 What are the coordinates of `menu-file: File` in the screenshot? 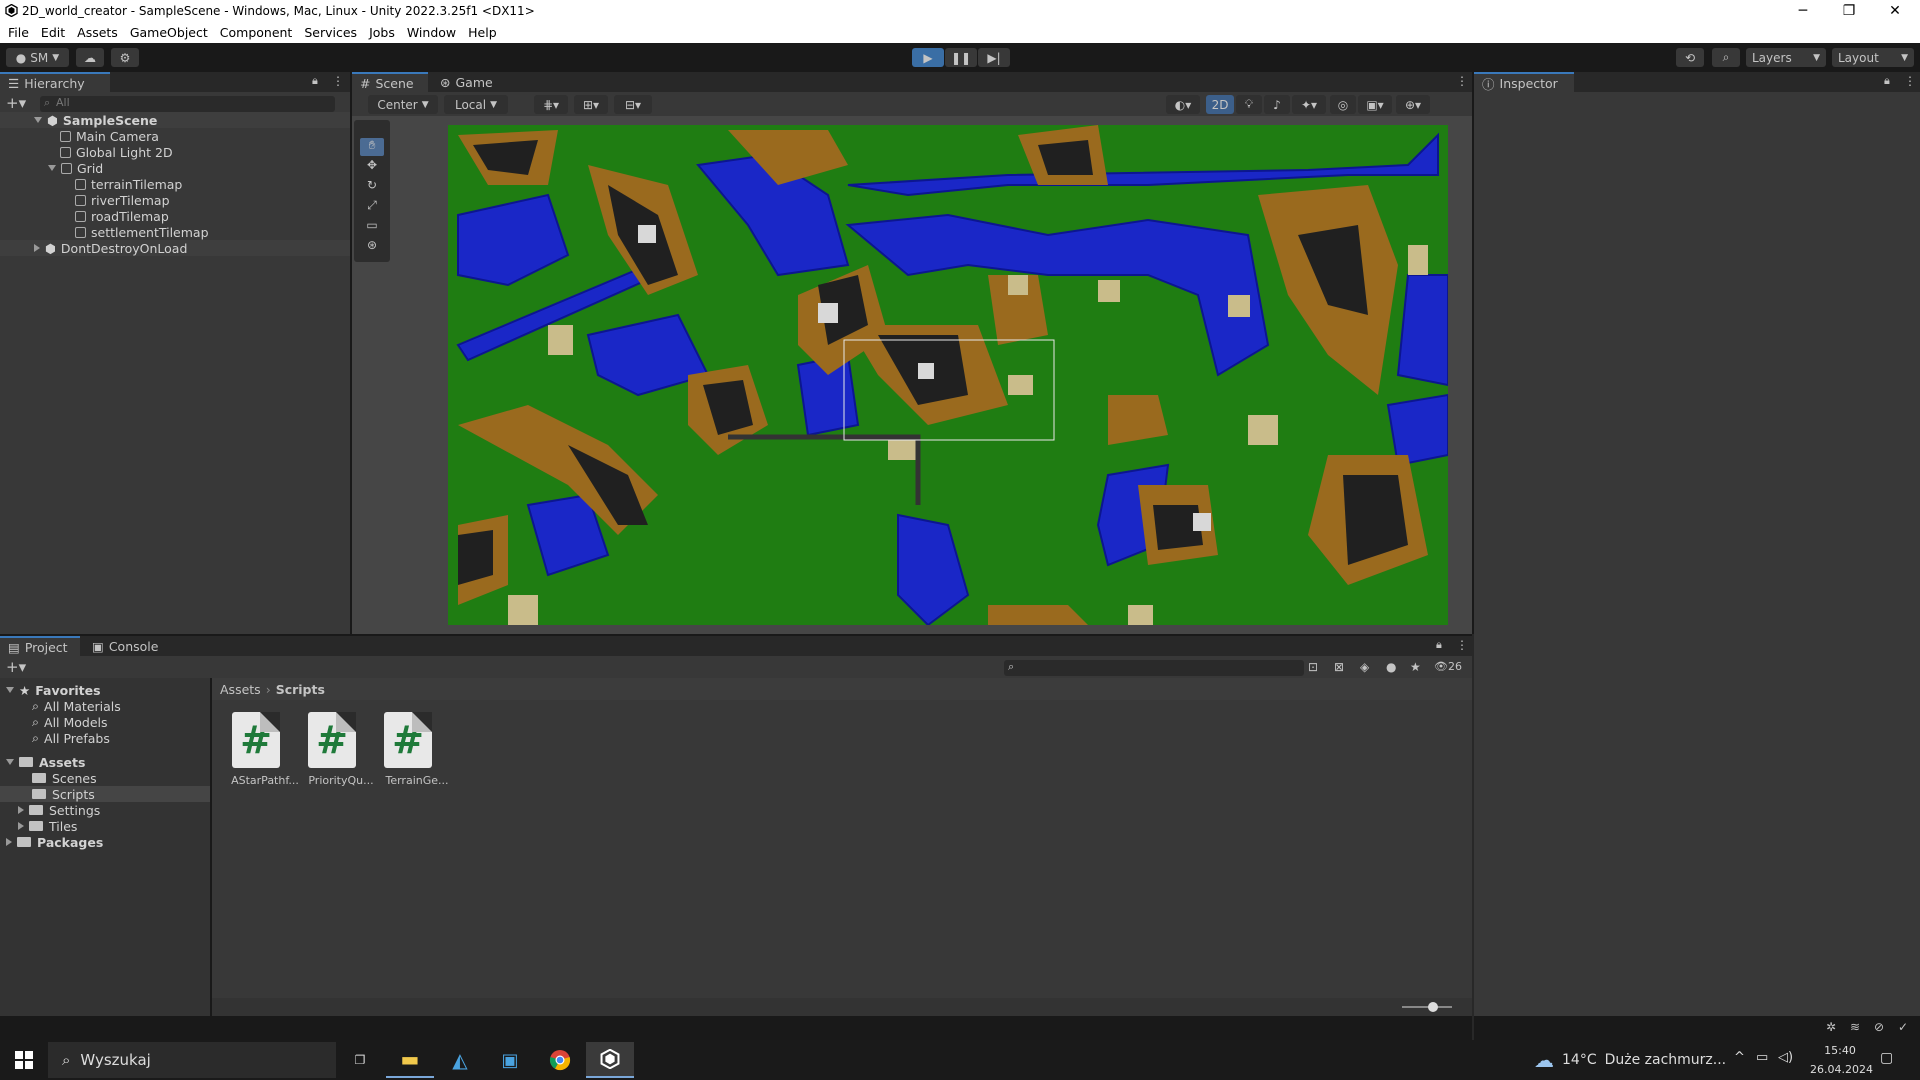 It's located at (18, 32).